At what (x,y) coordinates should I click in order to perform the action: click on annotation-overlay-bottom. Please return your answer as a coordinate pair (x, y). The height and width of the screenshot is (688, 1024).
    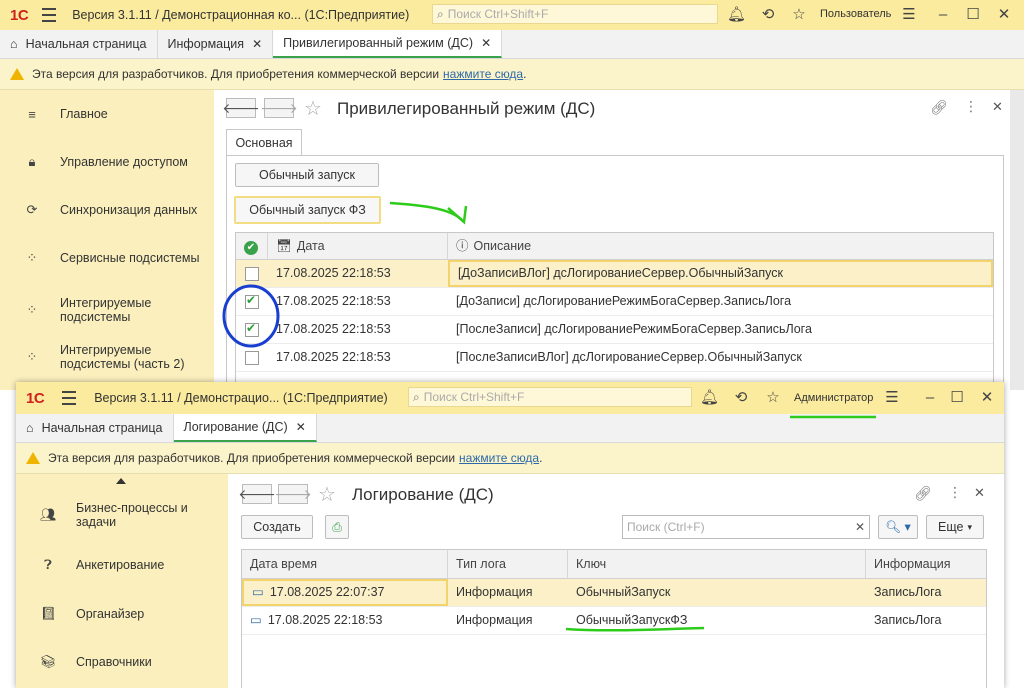
    Looking at the image, I should click on (720, 523).